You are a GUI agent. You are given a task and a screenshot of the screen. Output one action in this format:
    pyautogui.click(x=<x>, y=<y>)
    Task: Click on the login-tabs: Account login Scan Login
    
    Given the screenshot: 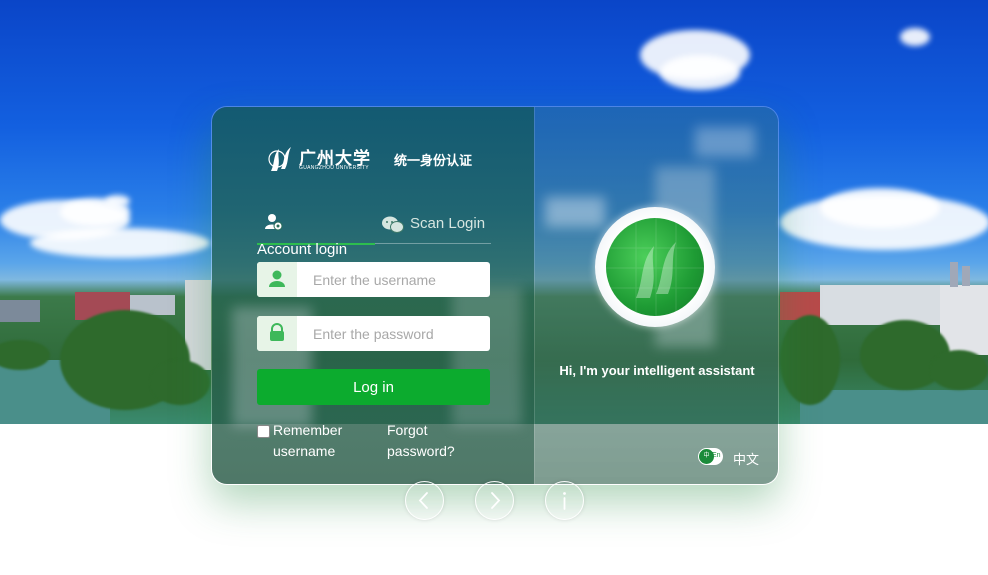 What is the action you would take?
    pyautogui.click(x=374, y=234)
    